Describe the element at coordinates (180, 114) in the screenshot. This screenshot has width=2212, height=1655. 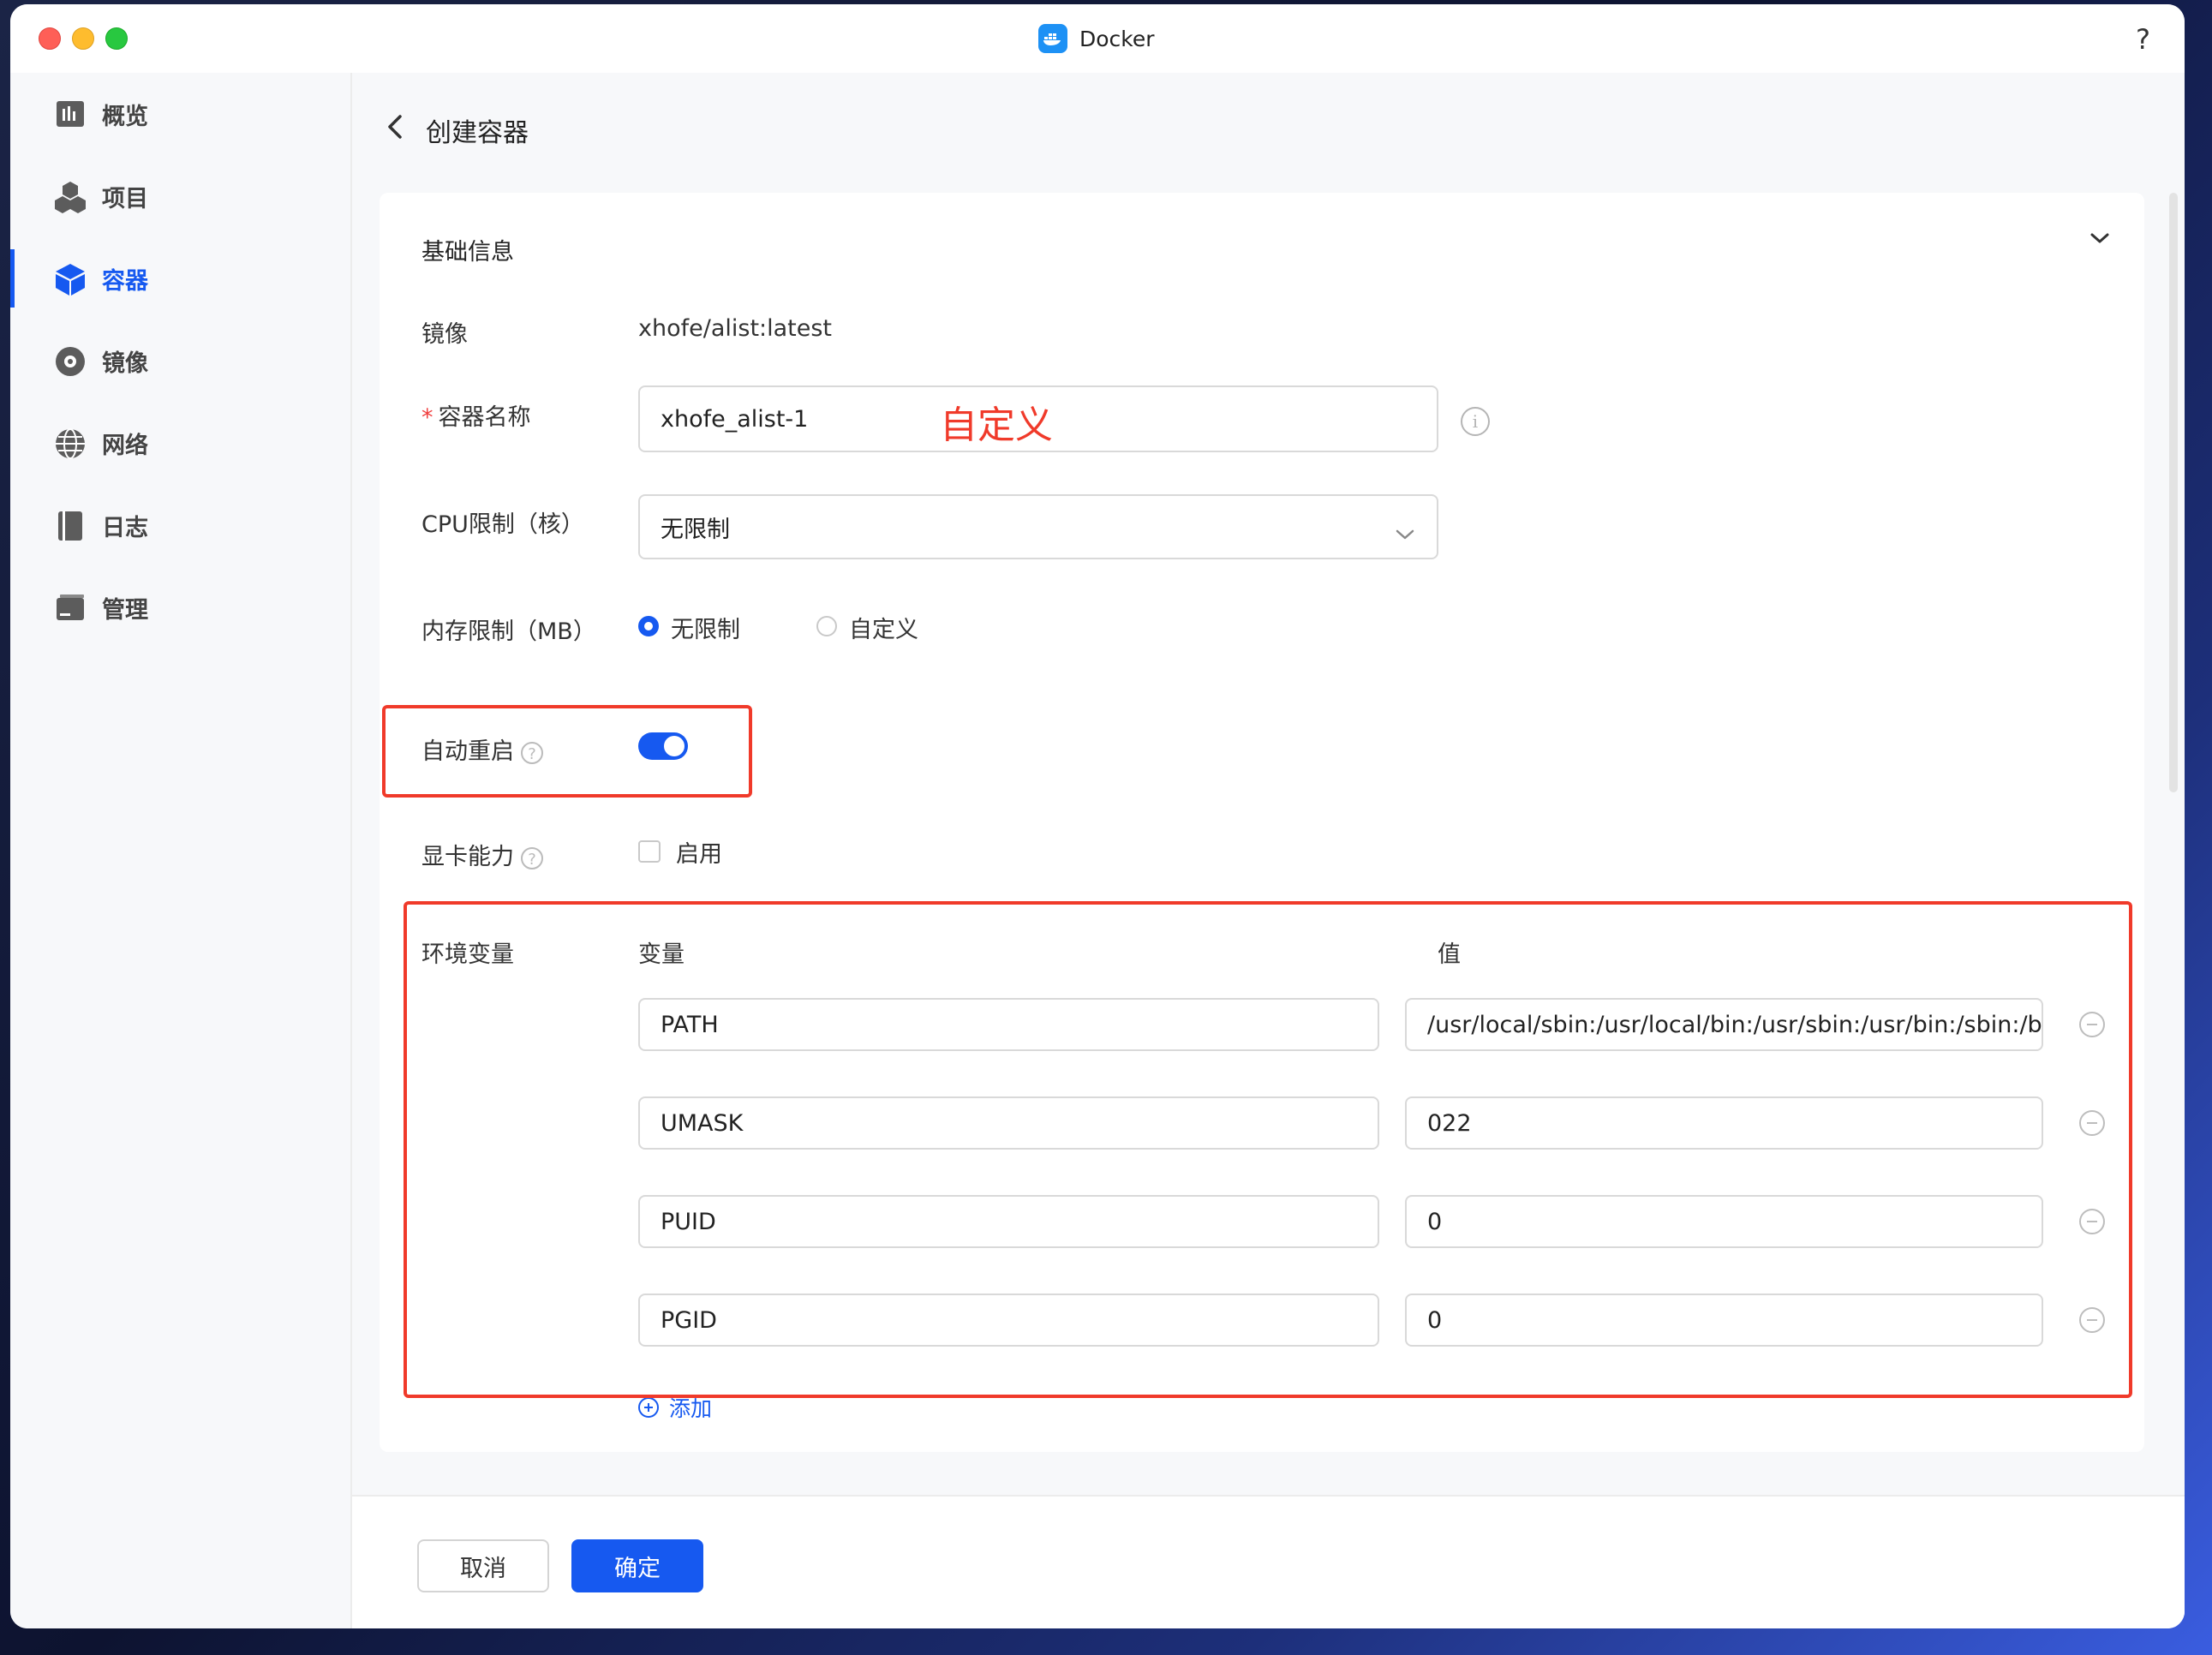
I see `sidebar-item-overview: 概览` at that location.